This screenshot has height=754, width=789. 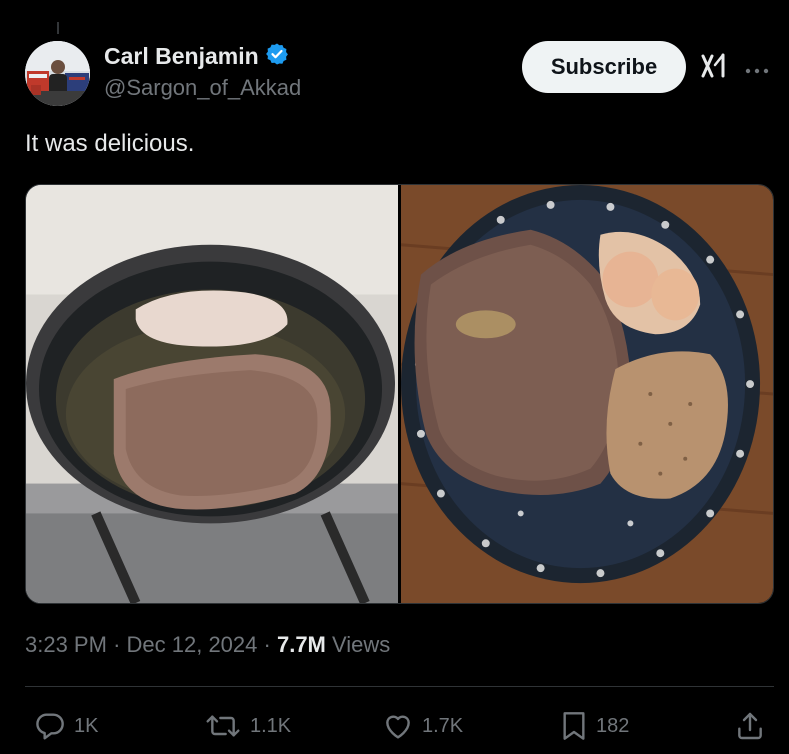 I want to click on repost-count: 1.1K, so click(x=271, y=725).